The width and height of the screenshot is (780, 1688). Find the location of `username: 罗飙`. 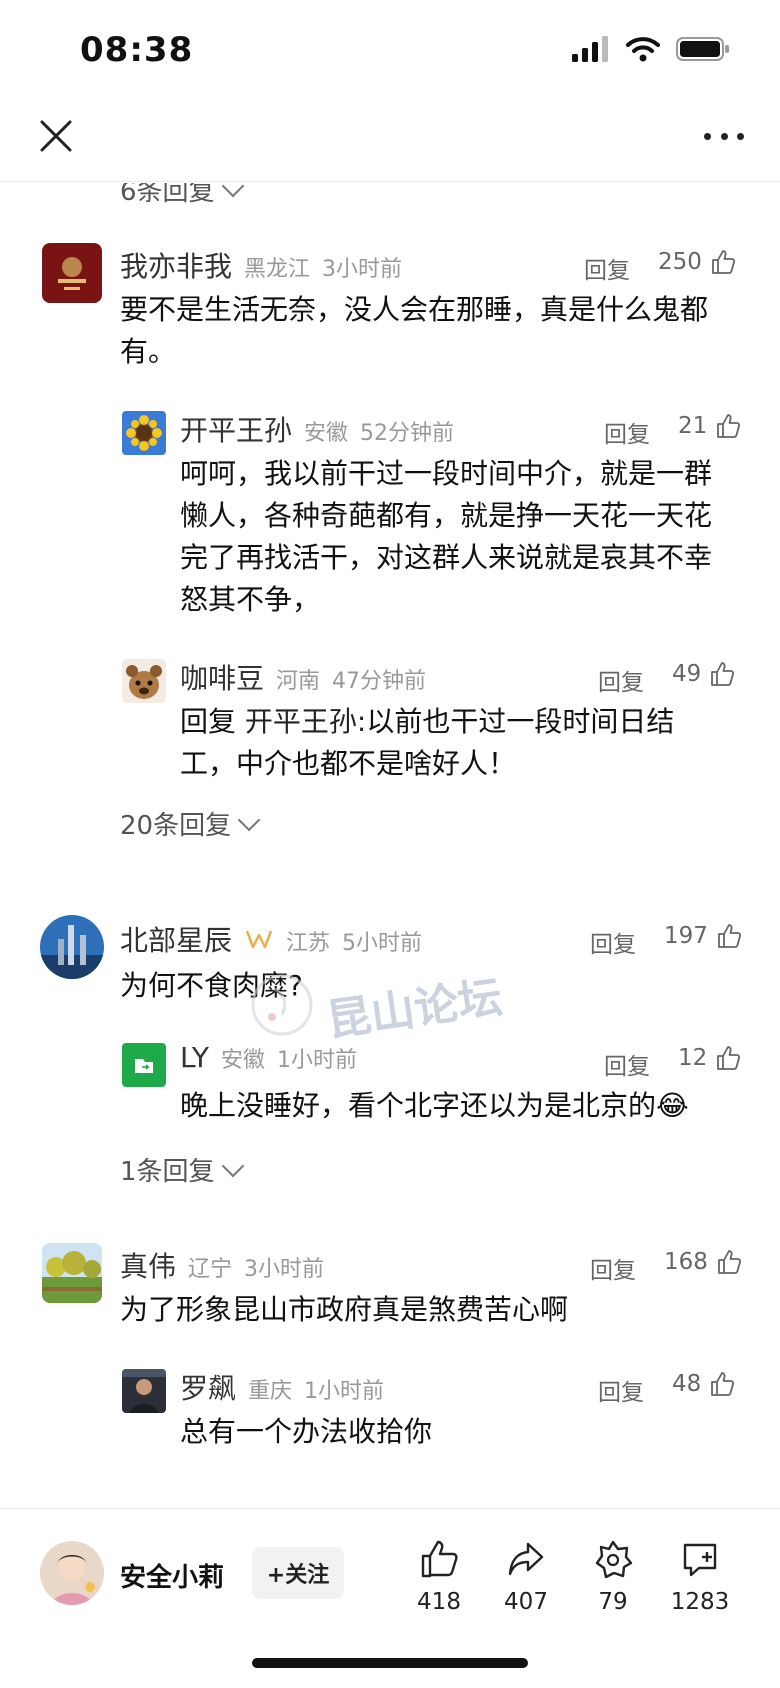

username: 罗飙 is located at coordinates (208, 1387).